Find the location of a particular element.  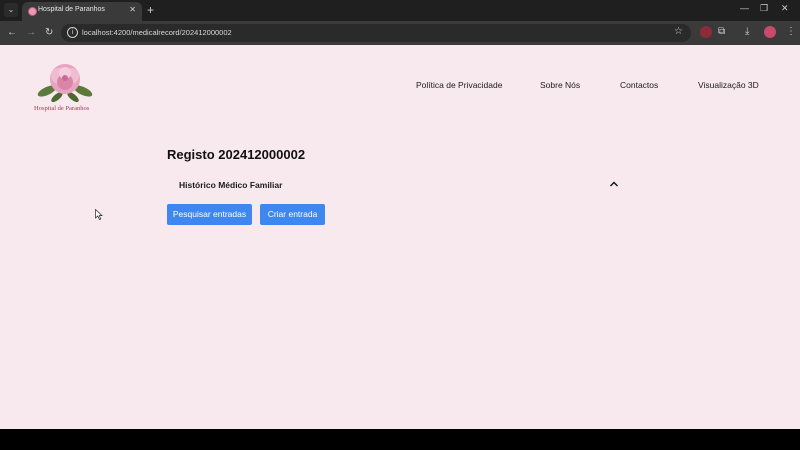

back-icon: ← is located at coordinates (12, 33).